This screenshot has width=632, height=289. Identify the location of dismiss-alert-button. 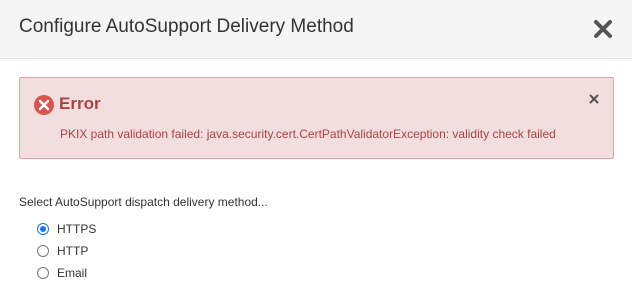
(594, 99).